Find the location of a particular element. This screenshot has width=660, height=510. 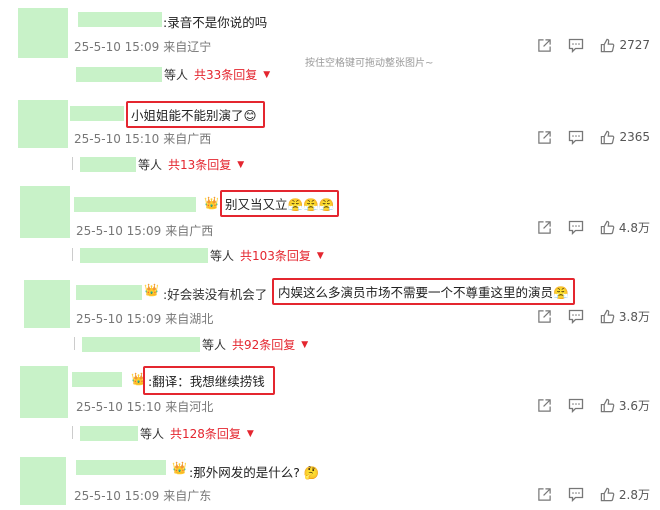

comment-actions: 2.8万 is located at coordinates (593, 494).